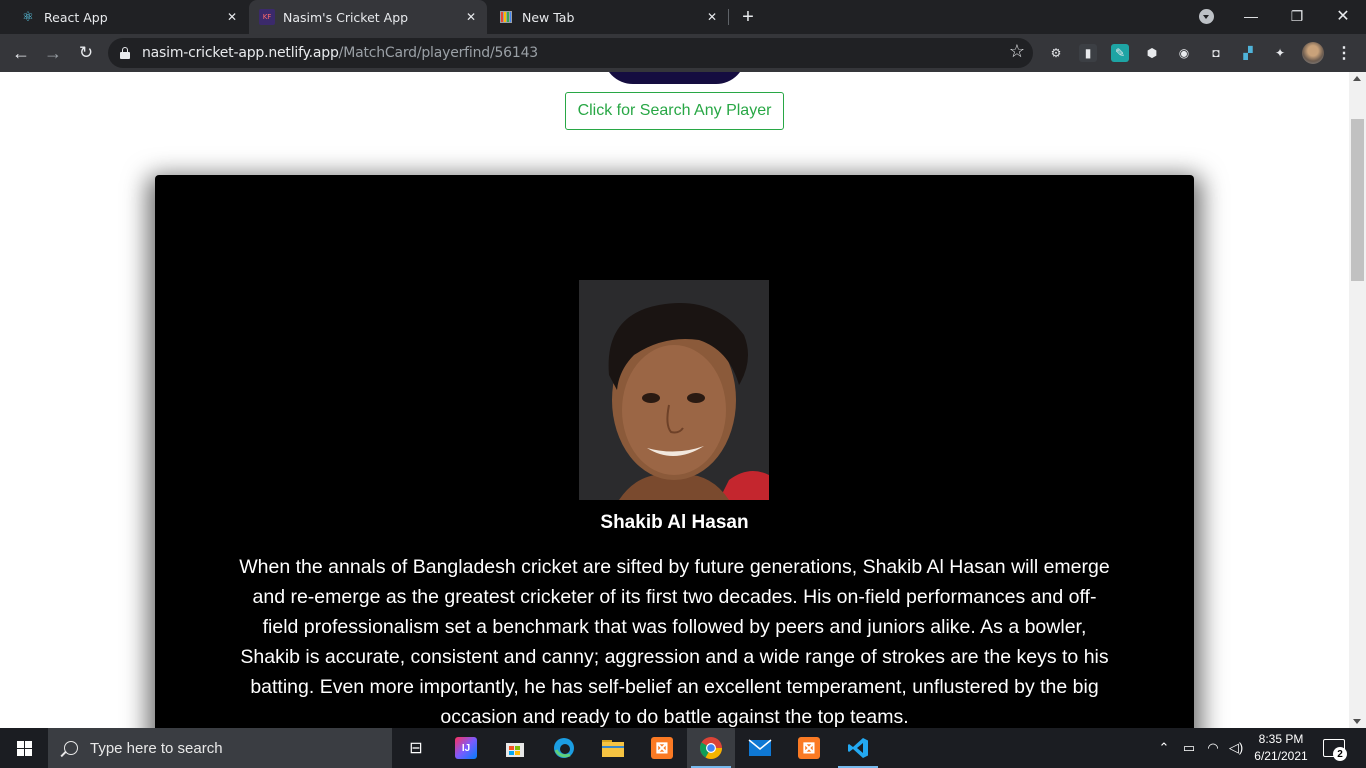 Image resolution: width=1366 pixels, height=768 pixels. What do you see at coordinates (674, 111) in the screenshot?
I see `search-player-button: Click for Search Any Player` at bounding box center [674, 111].